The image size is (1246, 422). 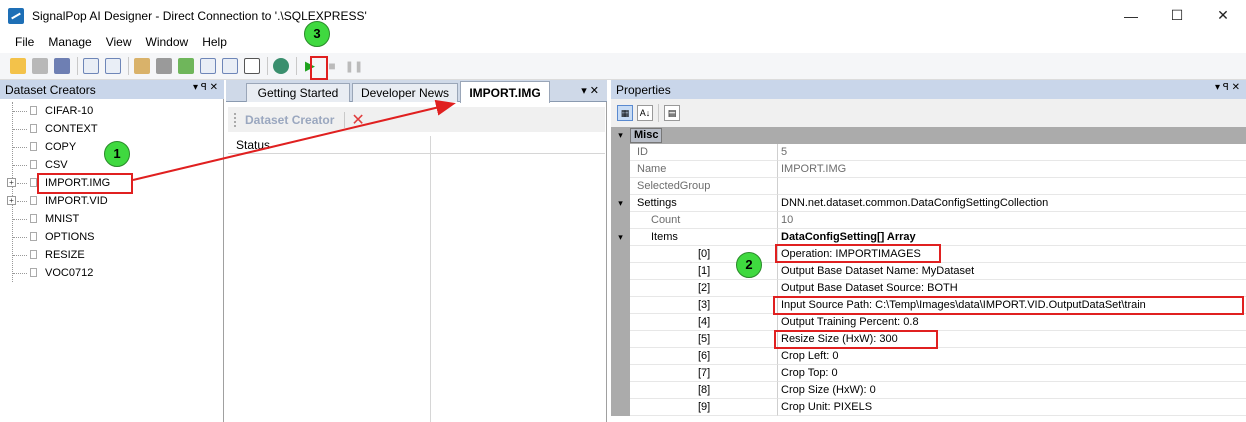 I want to click on tab-developer-news: Developer News, so click(x=405, y=92).